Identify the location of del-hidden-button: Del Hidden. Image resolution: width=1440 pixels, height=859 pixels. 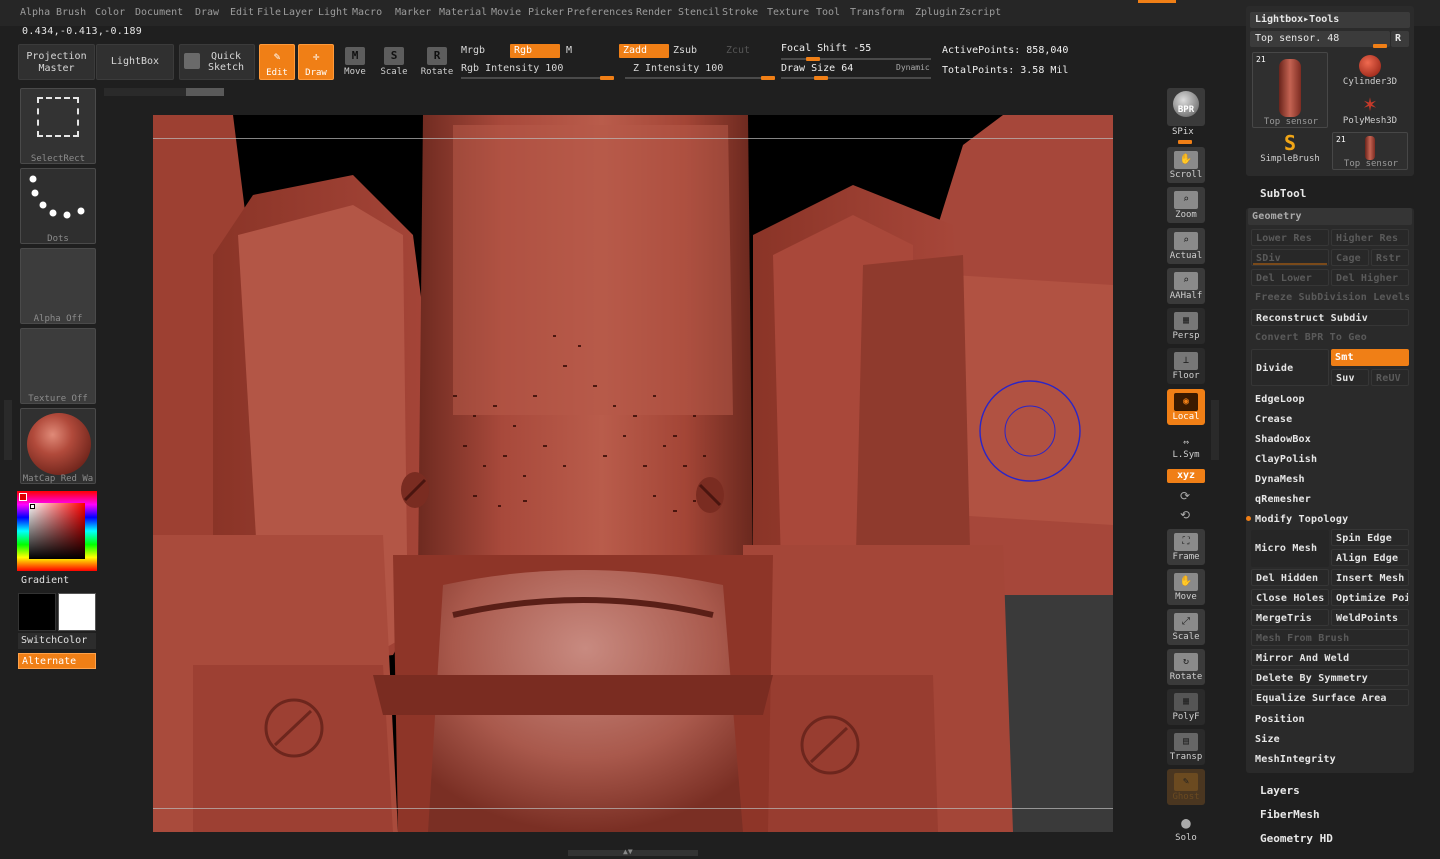
(1290, 577).